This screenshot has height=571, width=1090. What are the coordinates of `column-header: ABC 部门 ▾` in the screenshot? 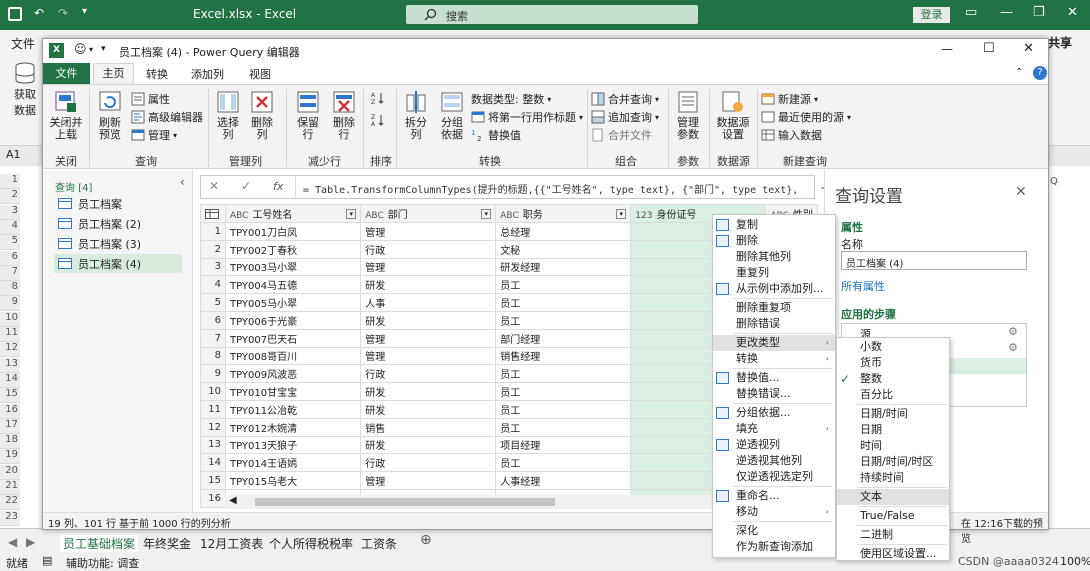 It's located at (428, 213).